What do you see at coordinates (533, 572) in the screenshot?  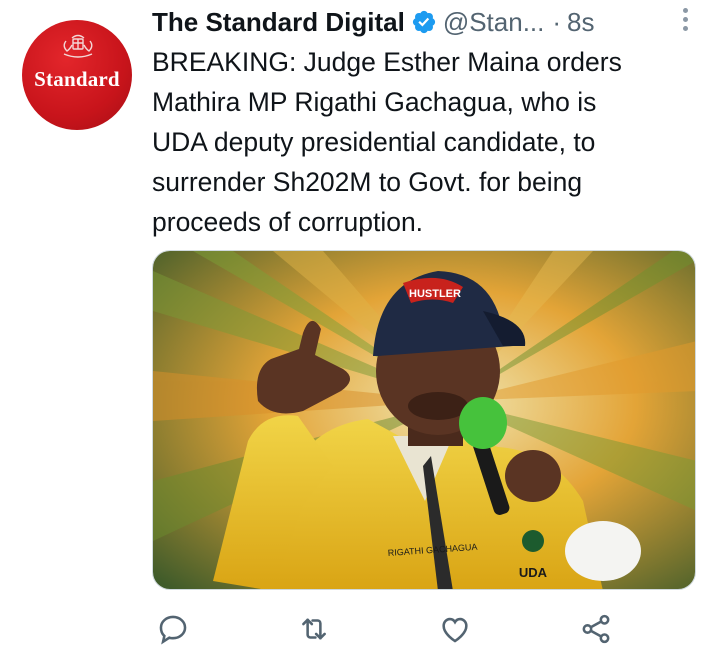 I see `uda-badge: UDA` at bounding box center [533, 572].